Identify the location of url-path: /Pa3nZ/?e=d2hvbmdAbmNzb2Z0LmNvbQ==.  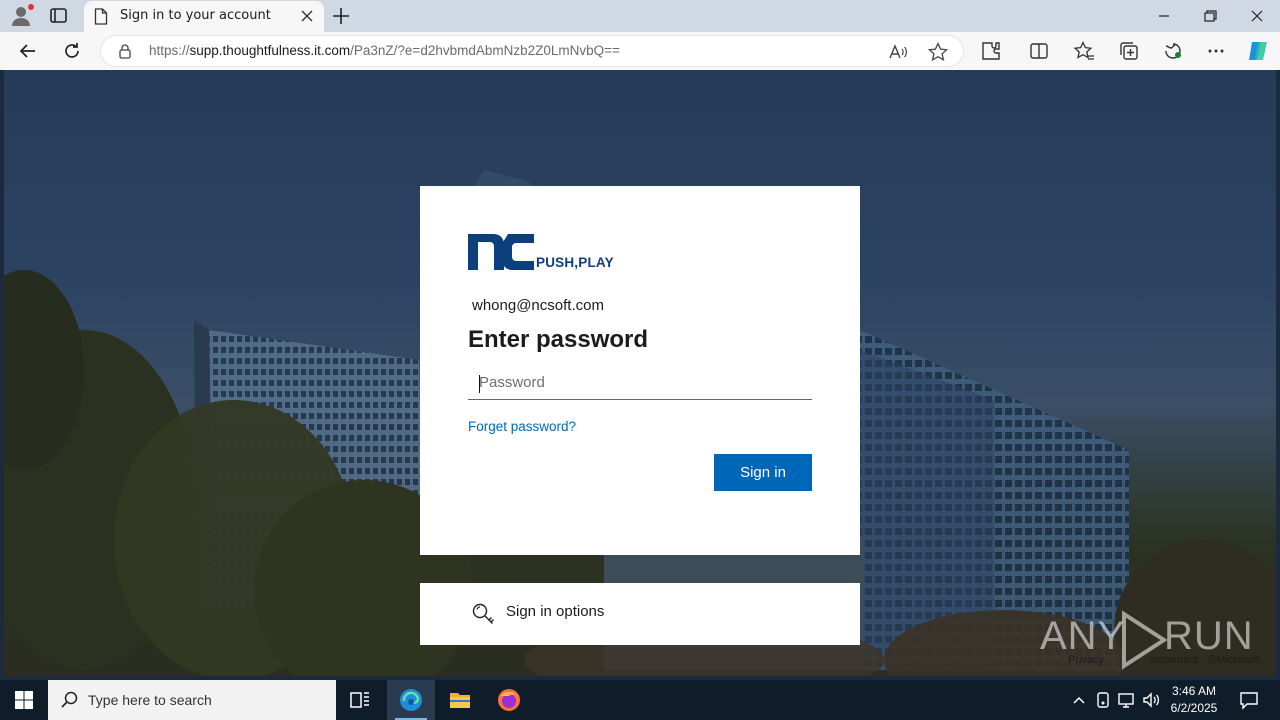
(485, 50).